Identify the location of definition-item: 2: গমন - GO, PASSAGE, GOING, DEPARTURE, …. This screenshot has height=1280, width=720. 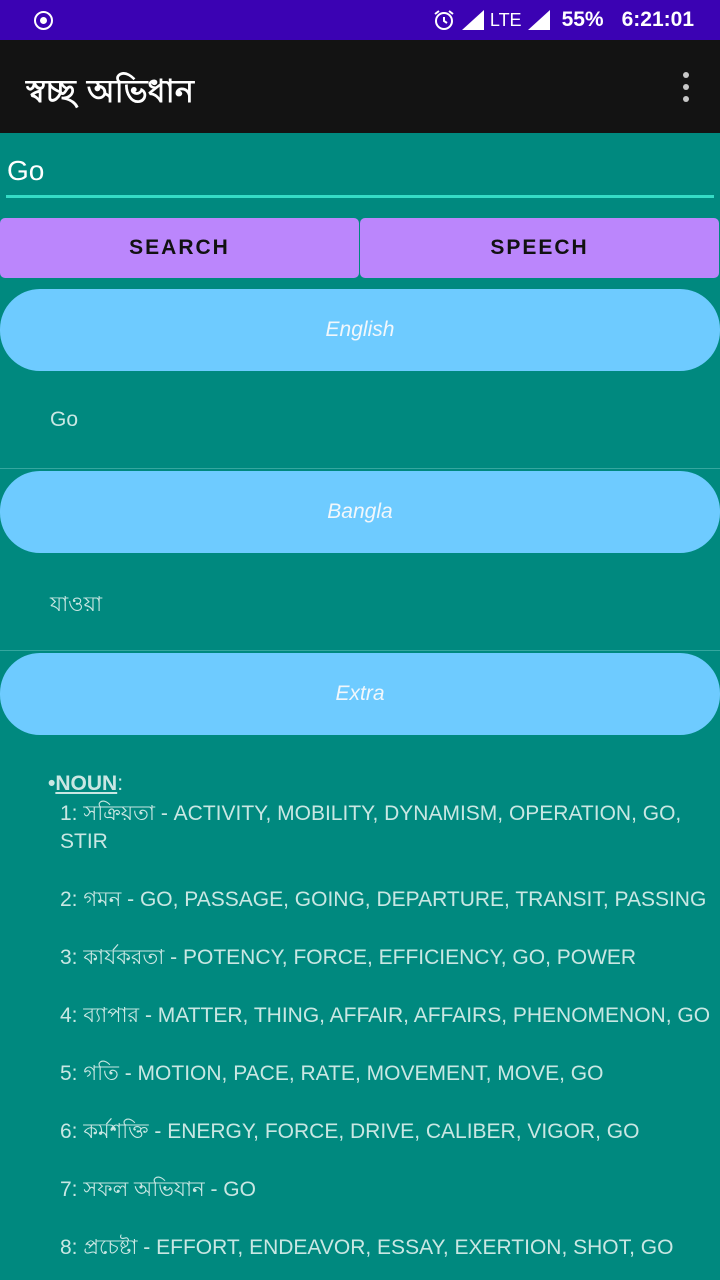
(383, 899).